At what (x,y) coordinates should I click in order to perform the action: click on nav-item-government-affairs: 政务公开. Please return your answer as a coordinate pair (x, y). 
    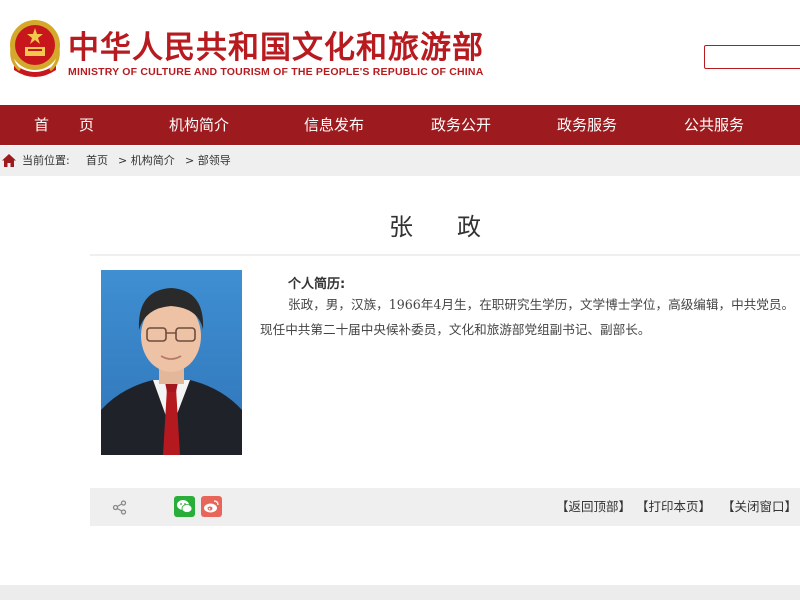
    Looking at the image, I should click on (461, 125).